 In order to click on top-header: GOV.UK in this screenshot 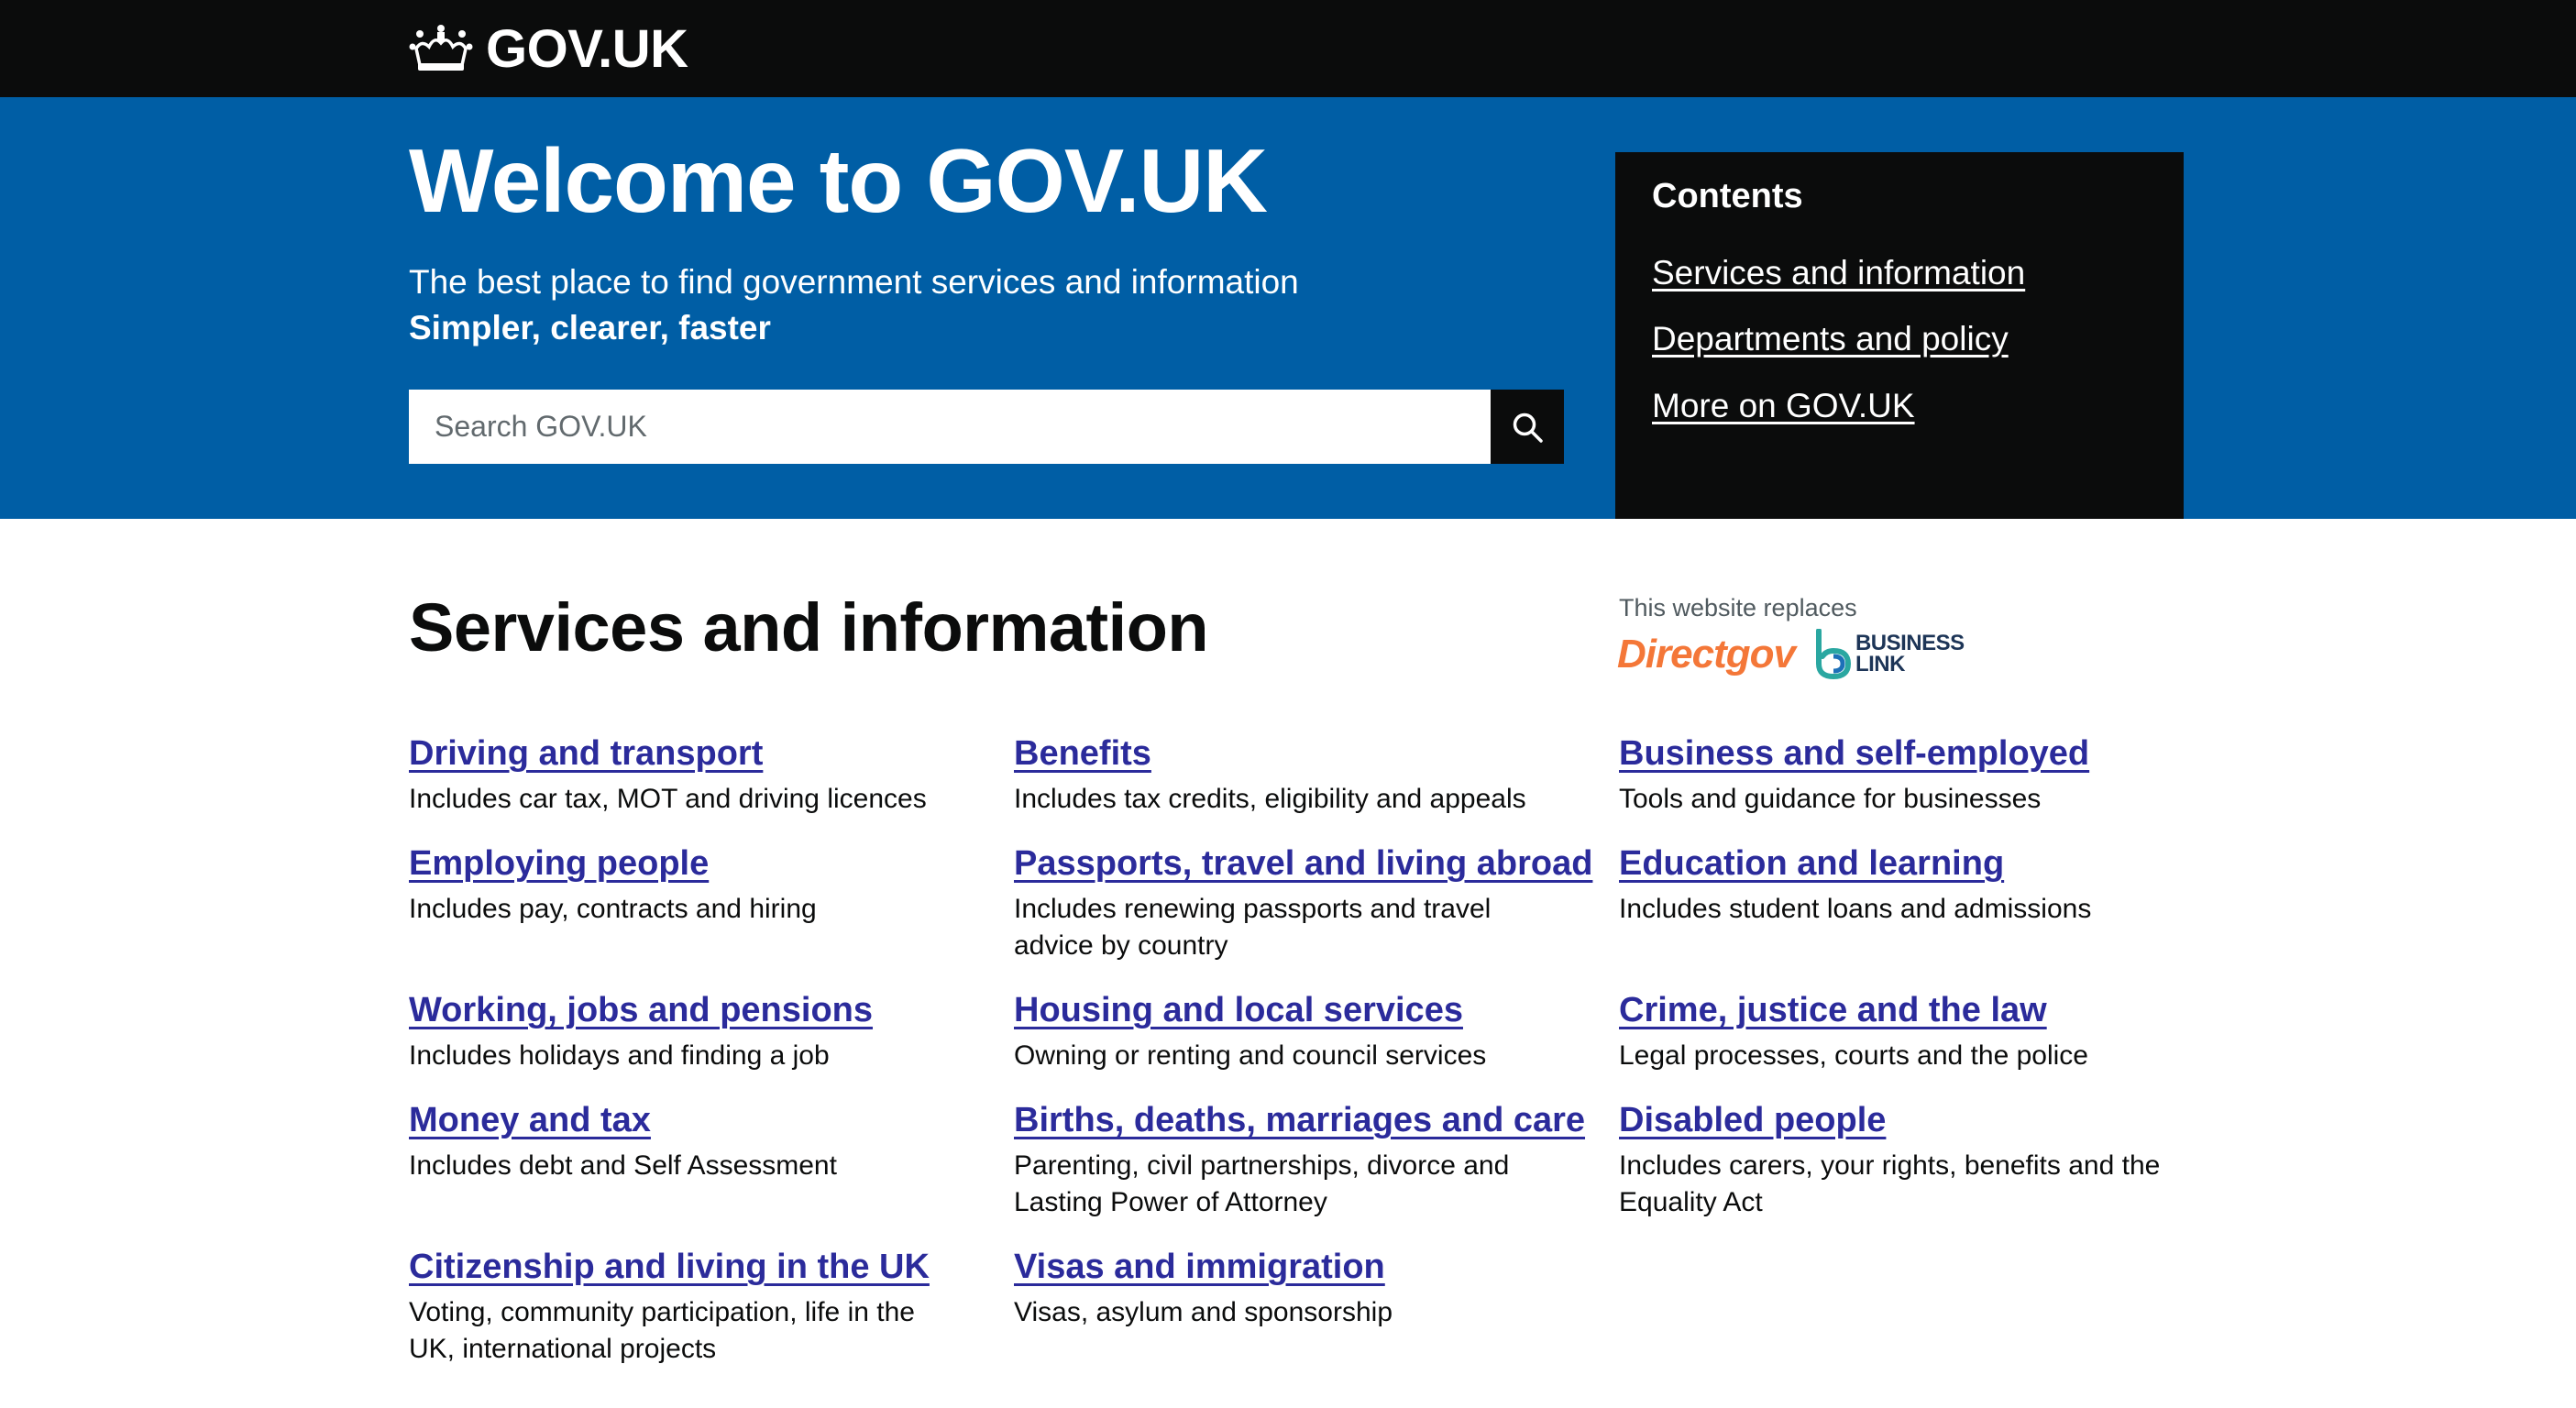, I will do `click(1288, 48)`.